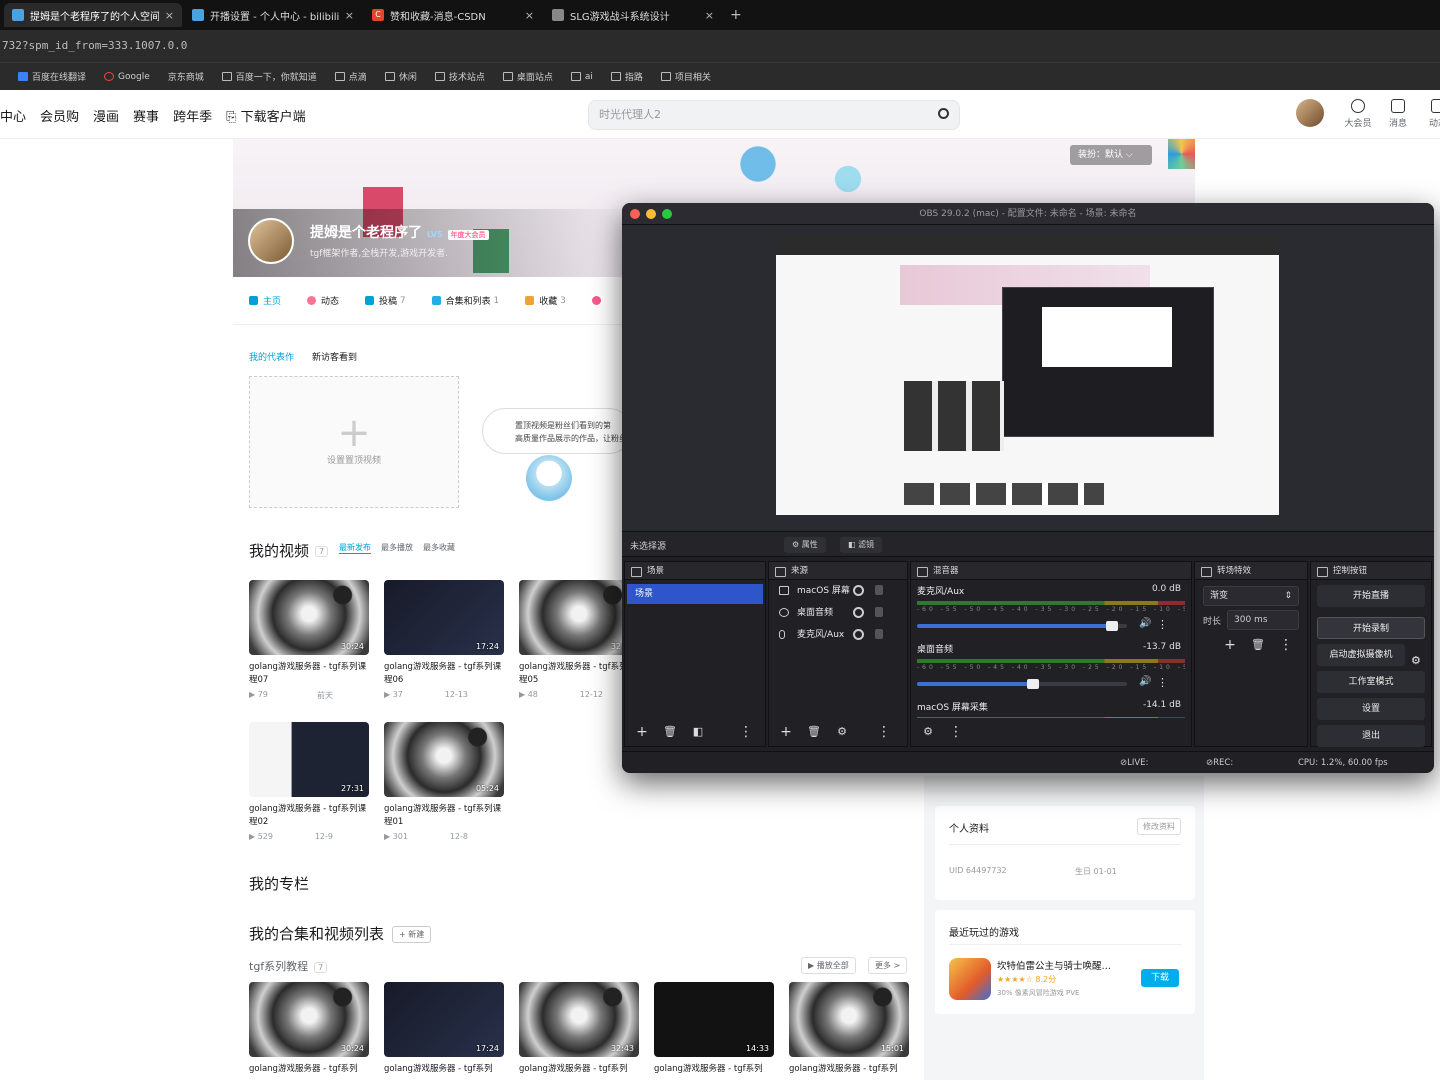  What do you see at coordinates (642, 732) in the screenshot?
I see `add-scene-button: +` at bounding box center [642, 732].